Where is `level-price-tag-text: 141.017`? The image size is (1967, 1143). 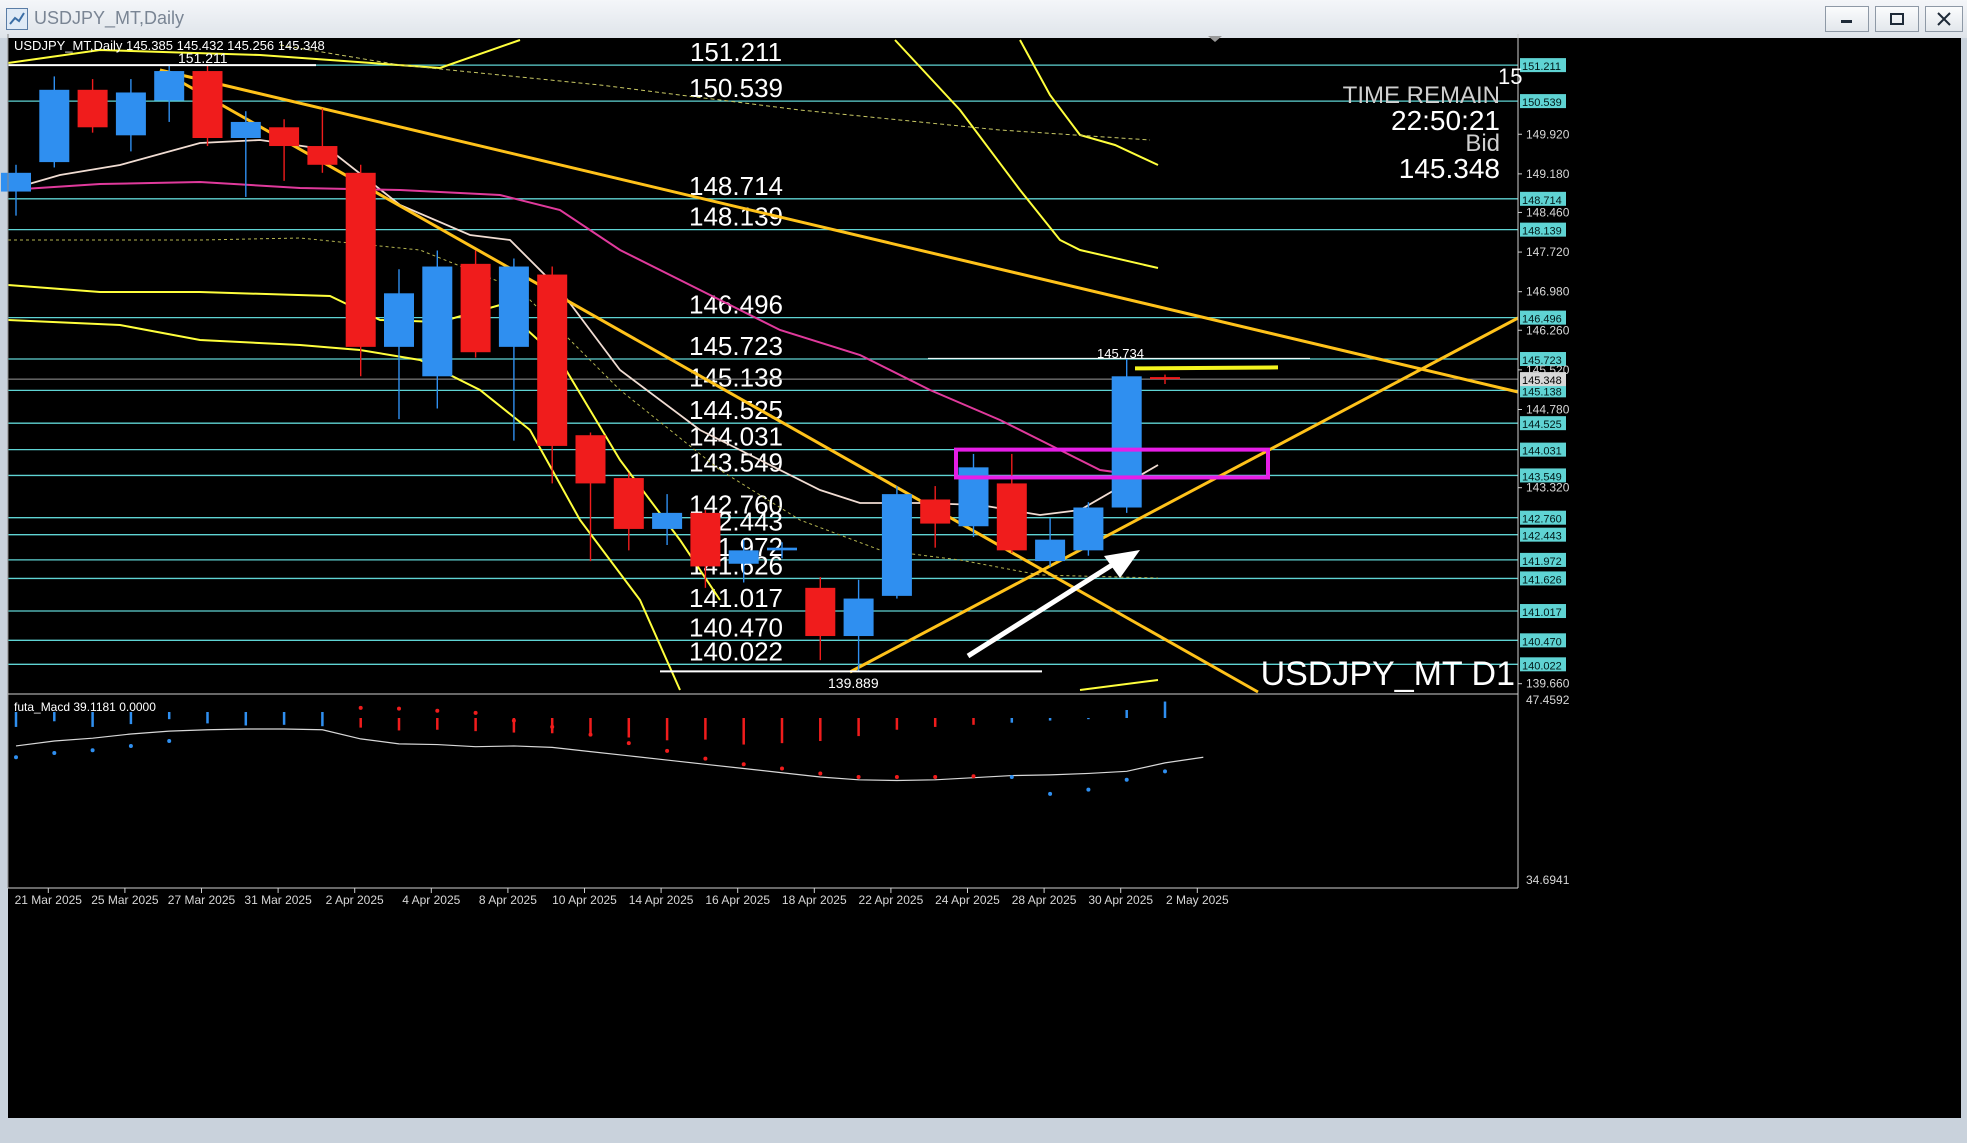 level-price-tag-text: 141.017 is located at coordinates (1542, 613).